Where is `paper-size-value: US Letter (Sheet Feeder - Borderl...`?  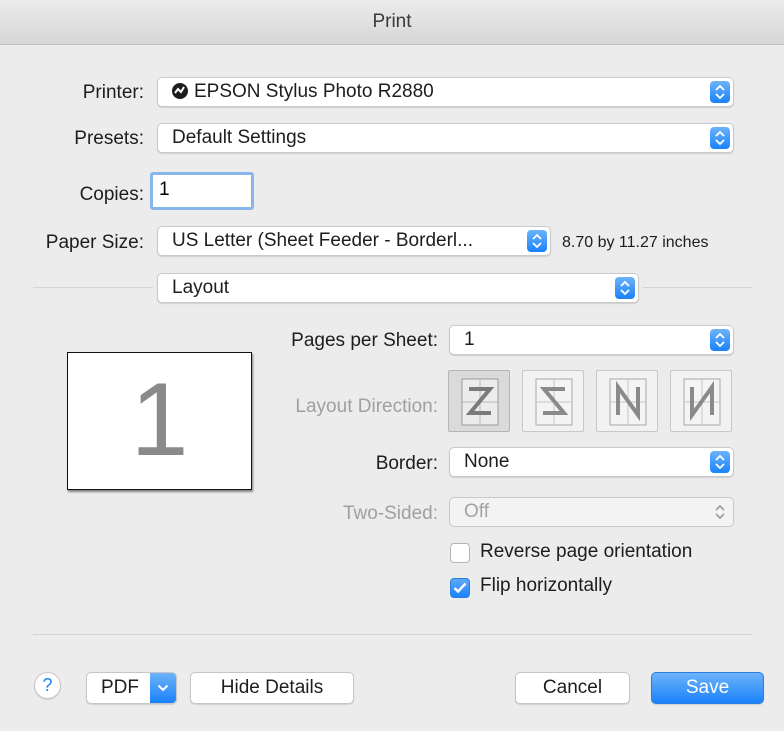
paper-size-value: US Letter (Sheet Feeder - Borderl... is located at coordinates (322, 240).